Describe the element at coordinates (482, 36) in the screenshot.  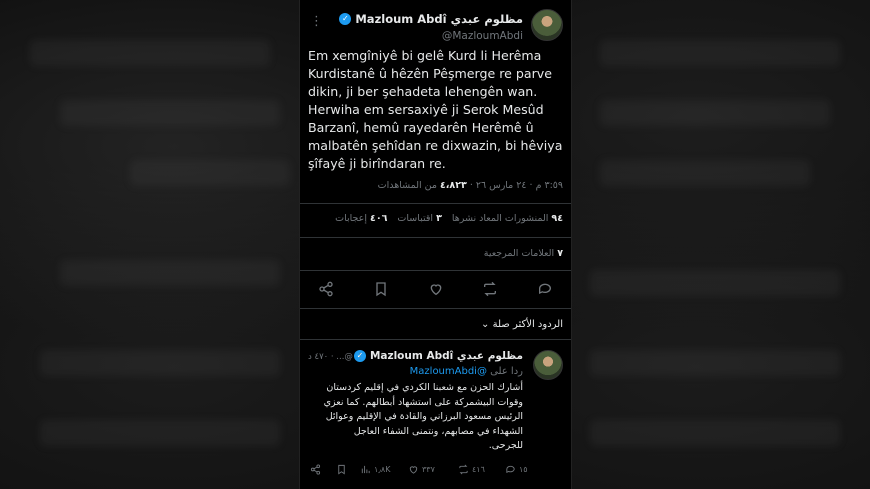
I see `author-handle: @MazloumAbdi` at that location.